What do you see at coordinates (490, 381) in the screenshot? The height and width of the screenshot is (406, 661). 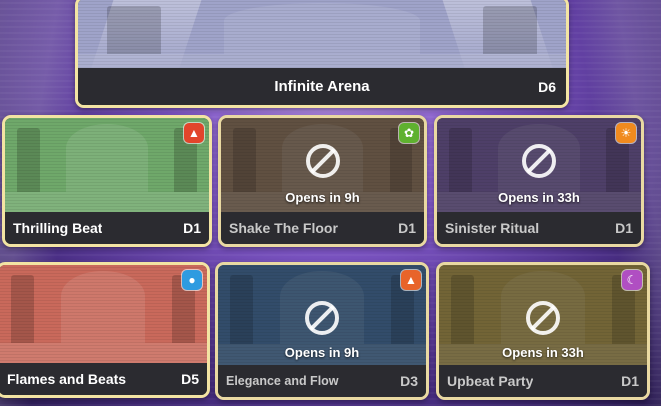 I see `stage-name: Upbeat Party` at bounding box center [490, 381].